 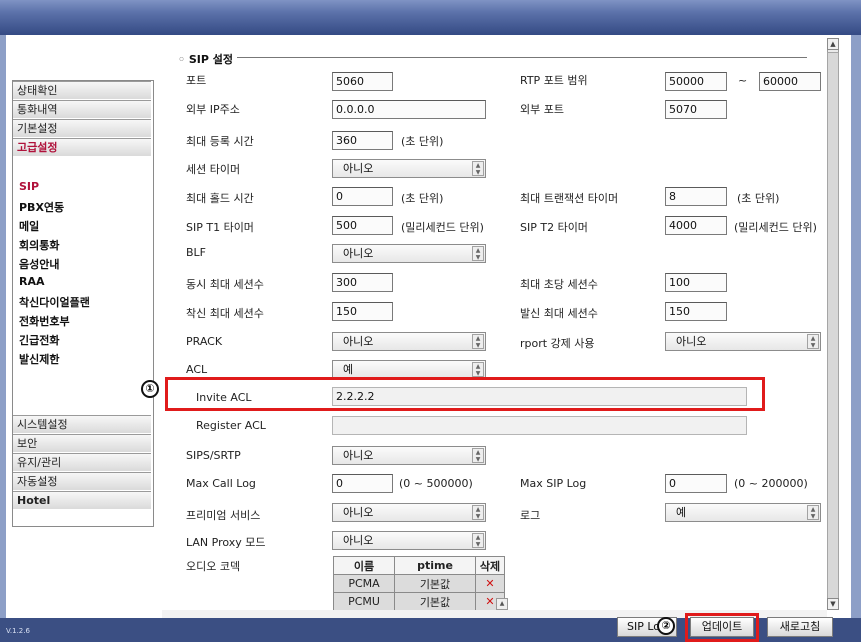 I want to click on codec-label: 오디오 코덱, so click(x=213, y=566).